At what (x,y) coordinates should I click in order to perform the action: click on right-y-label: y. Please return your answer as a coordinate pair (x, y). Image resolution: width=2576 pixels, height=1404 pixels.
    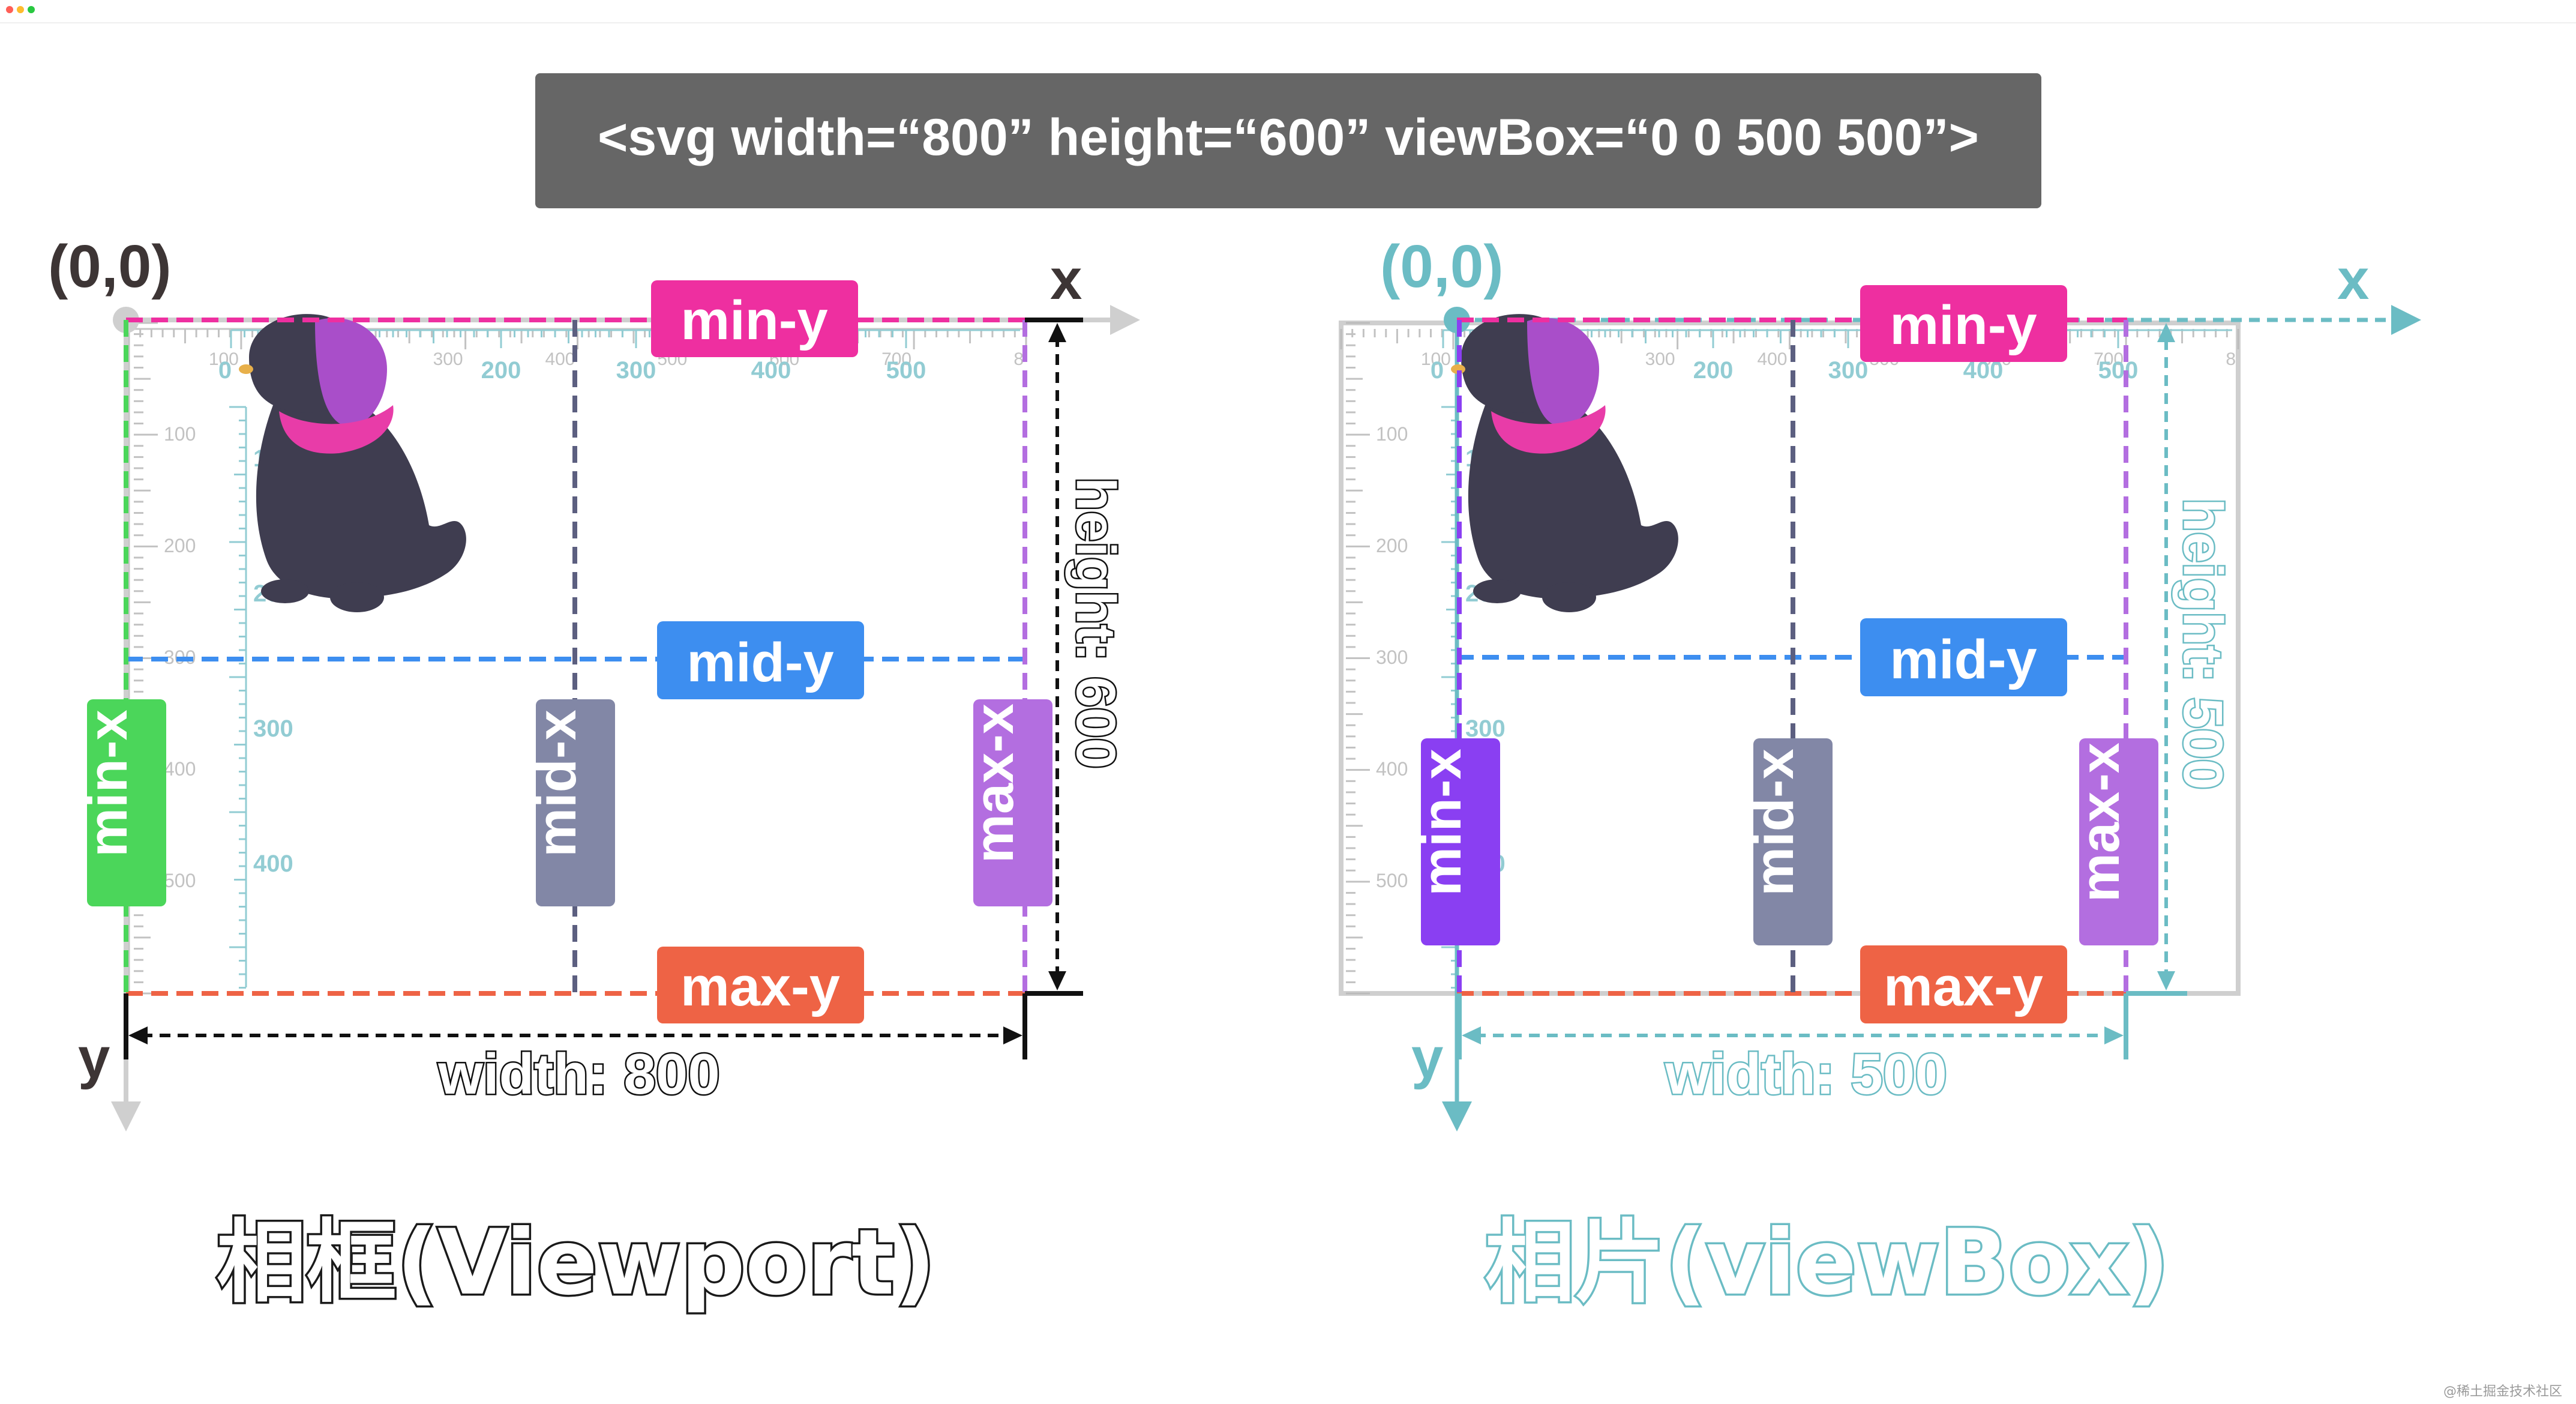
    Looking at the image, I should click on (1427, 1058).